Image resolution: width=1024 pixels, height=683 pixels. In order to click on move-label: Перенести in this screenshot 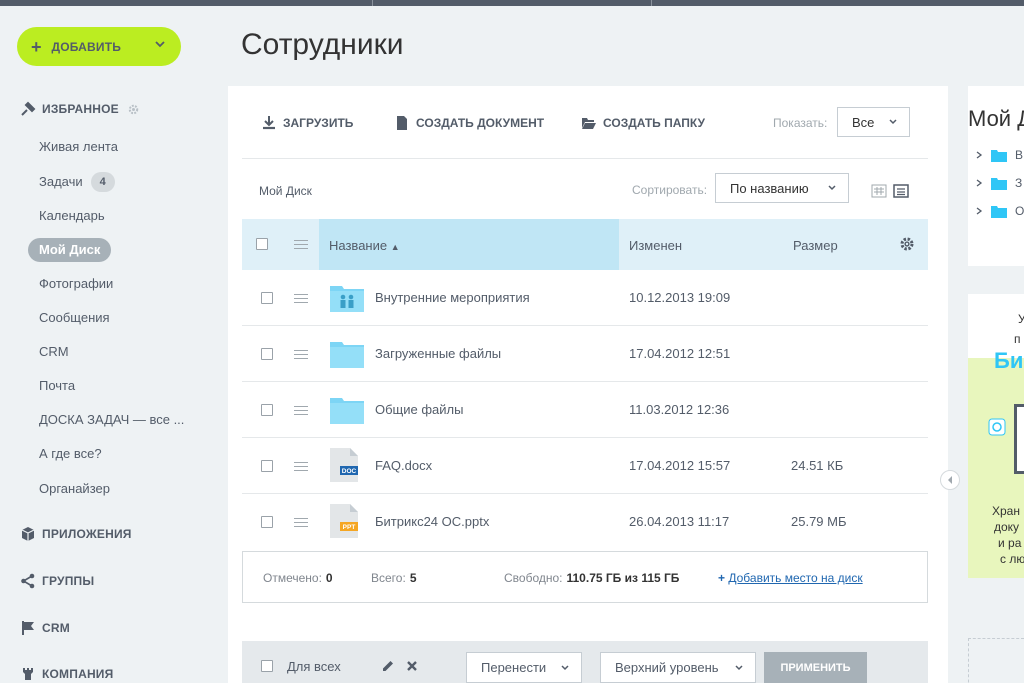, I will do `click(514, 667)`.